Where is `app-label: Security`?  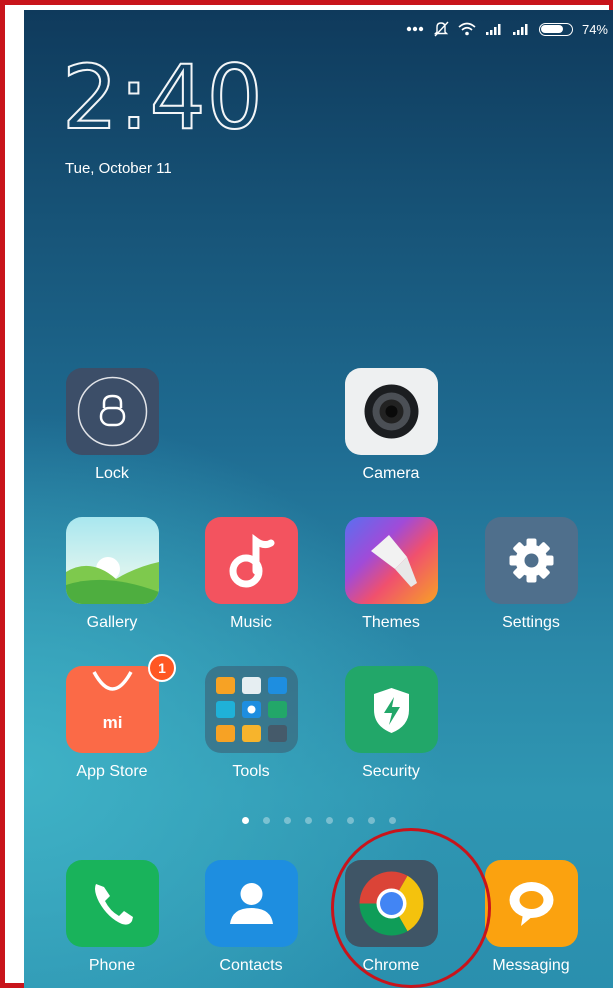
app-label: Security is located at coordinates (391, 771).